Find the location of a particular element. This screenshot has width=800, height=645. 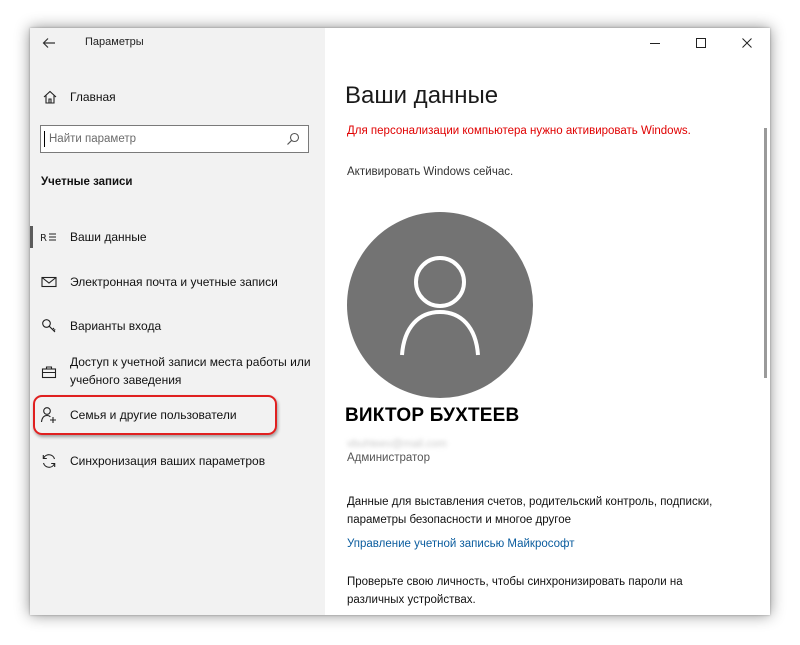

nav-item-label: Синхронизация ваших параметров is located at coordinates (168, 461).